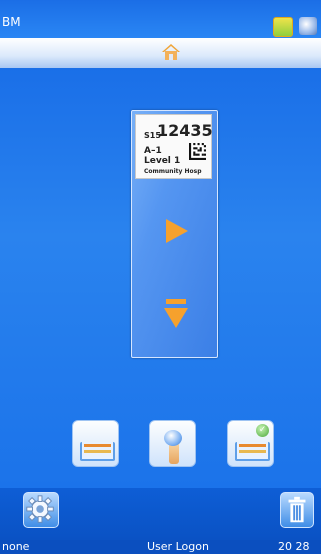 This screenshot has height=554, width=321. I want to click on tray-button, so click(95, 443).